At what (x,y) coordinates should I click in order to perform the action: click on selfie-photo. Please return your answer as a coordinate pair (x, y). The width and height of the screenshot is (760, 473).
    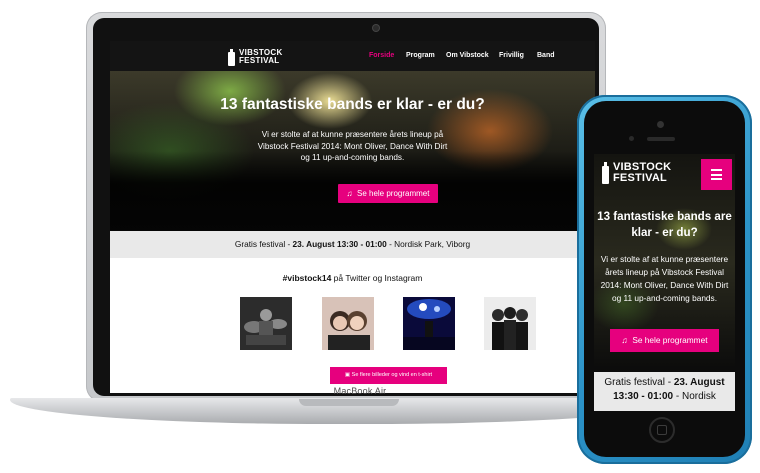
    Looking at the image, I should click on (348, 323).